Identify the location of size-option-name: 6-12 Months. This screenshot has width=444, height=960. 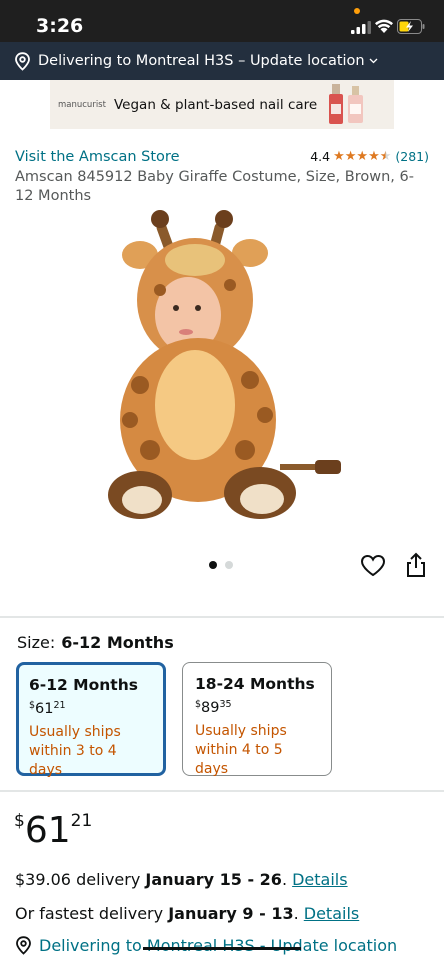
(83, 685).